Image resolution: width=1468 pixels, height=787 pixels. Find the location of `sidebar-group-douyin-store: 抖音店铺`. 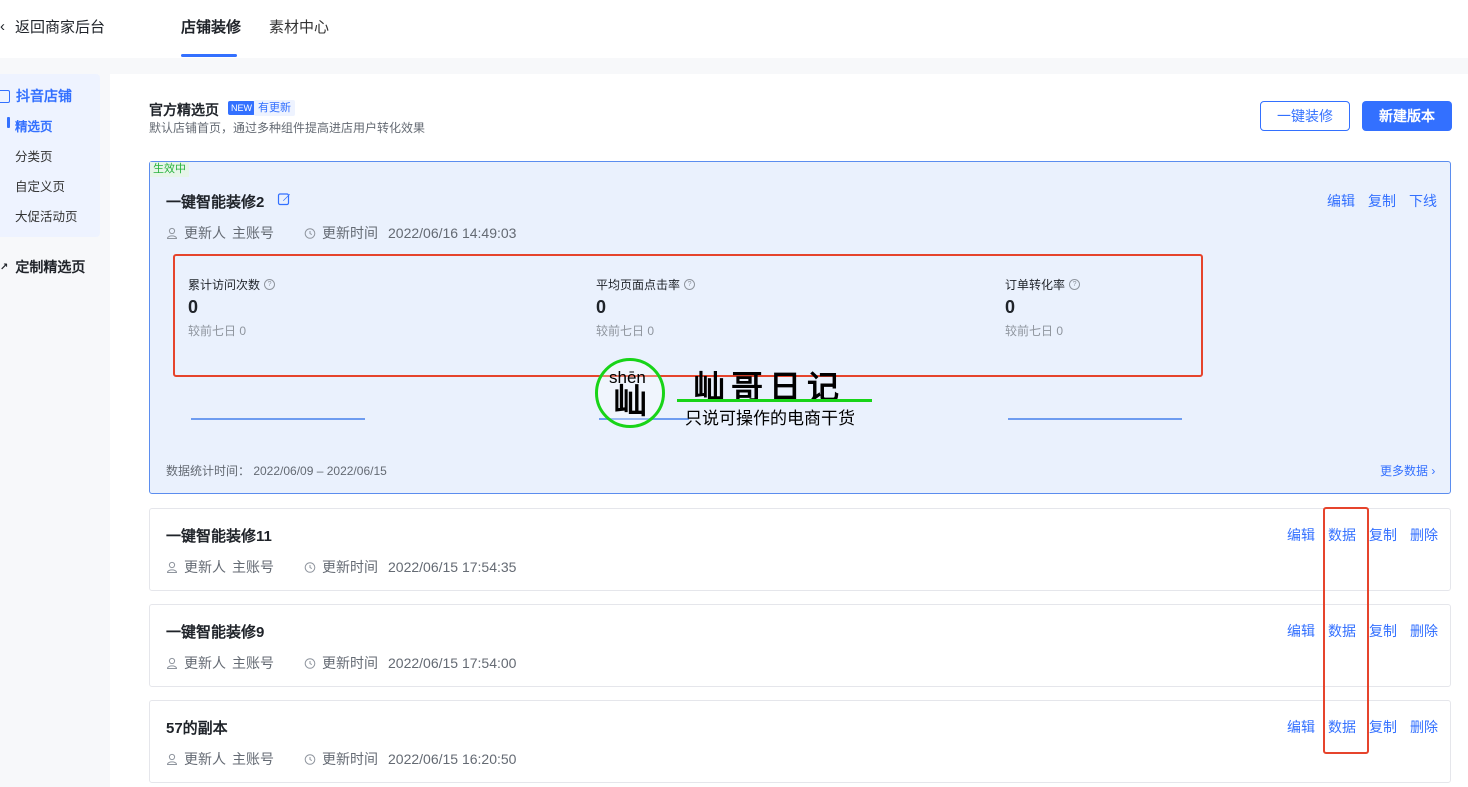

sidebar-group-douyin-store: 抖音店铺 is located at coordinates (36, 96).